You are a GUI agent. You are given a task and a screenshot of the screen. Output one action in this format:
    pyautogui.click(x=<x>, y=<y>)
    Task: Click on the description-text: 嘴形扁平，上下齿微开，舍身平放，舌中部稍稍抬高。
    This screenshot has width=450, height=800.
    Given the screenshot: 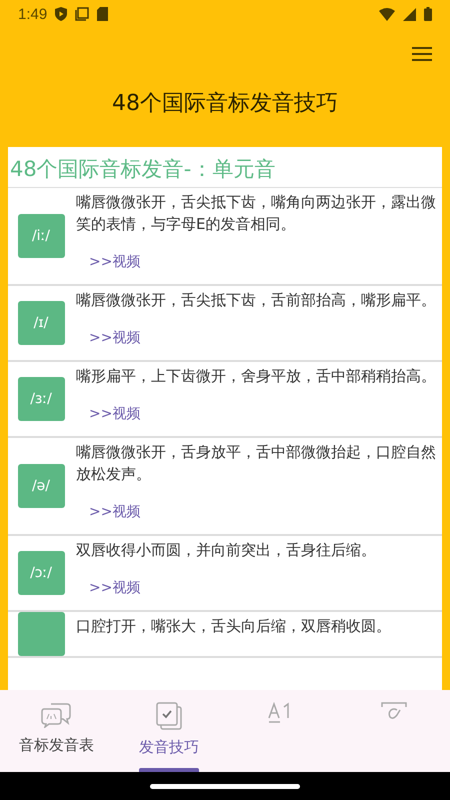 What is the action you would take?
    pyautogui.click(x=256, y=376)
    